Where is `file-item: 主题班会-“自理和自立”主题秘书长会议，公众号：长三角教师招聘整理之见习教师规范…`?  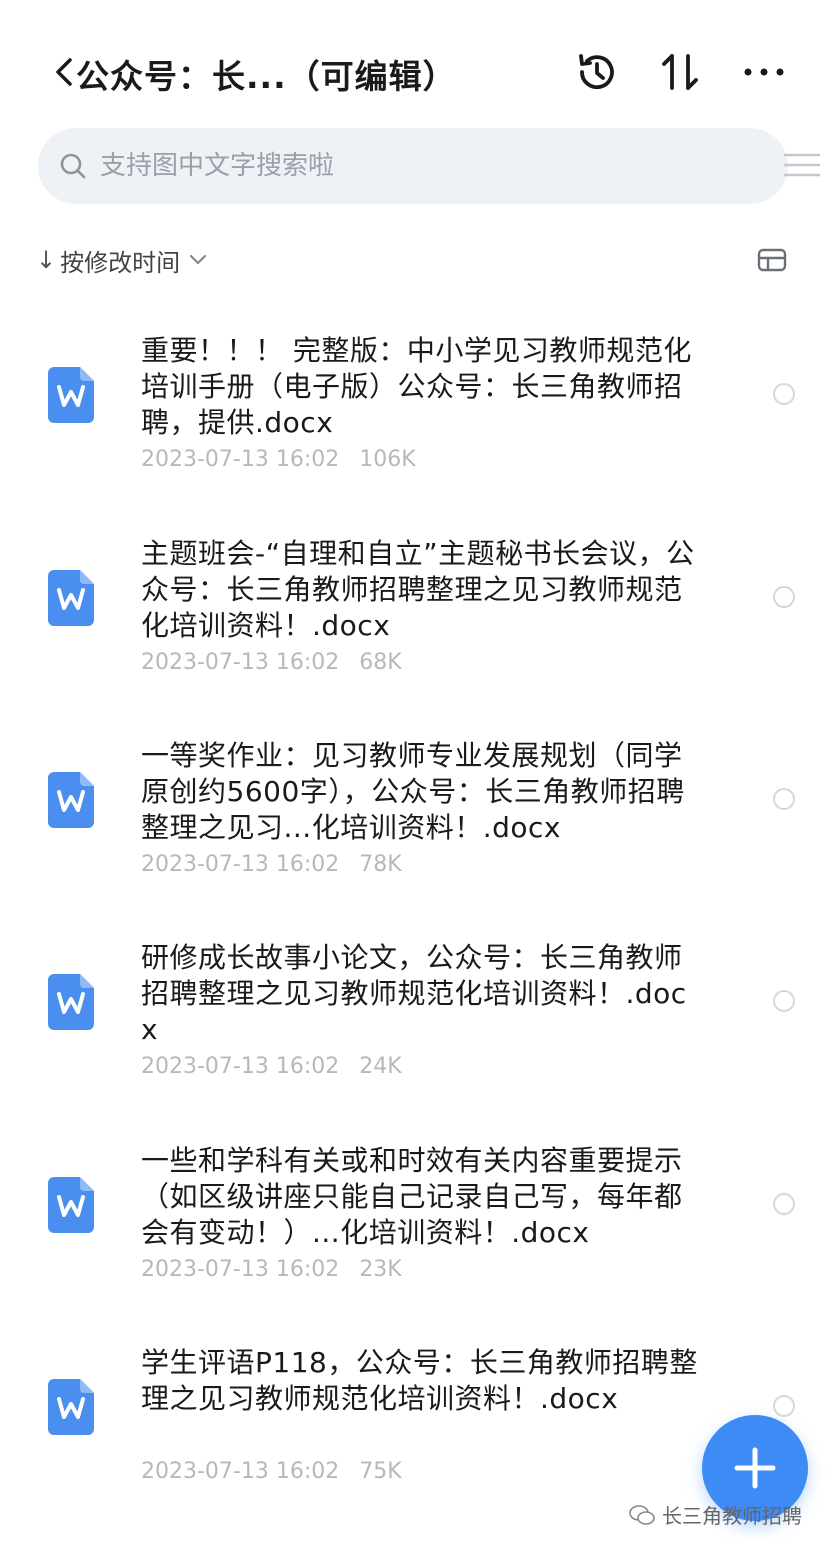
file-item: 主题班会-“自理和自立”主题秘书长会议，公众号：长三角教师招聘整理之见习教师规范… is located at coordinates (414, 605).